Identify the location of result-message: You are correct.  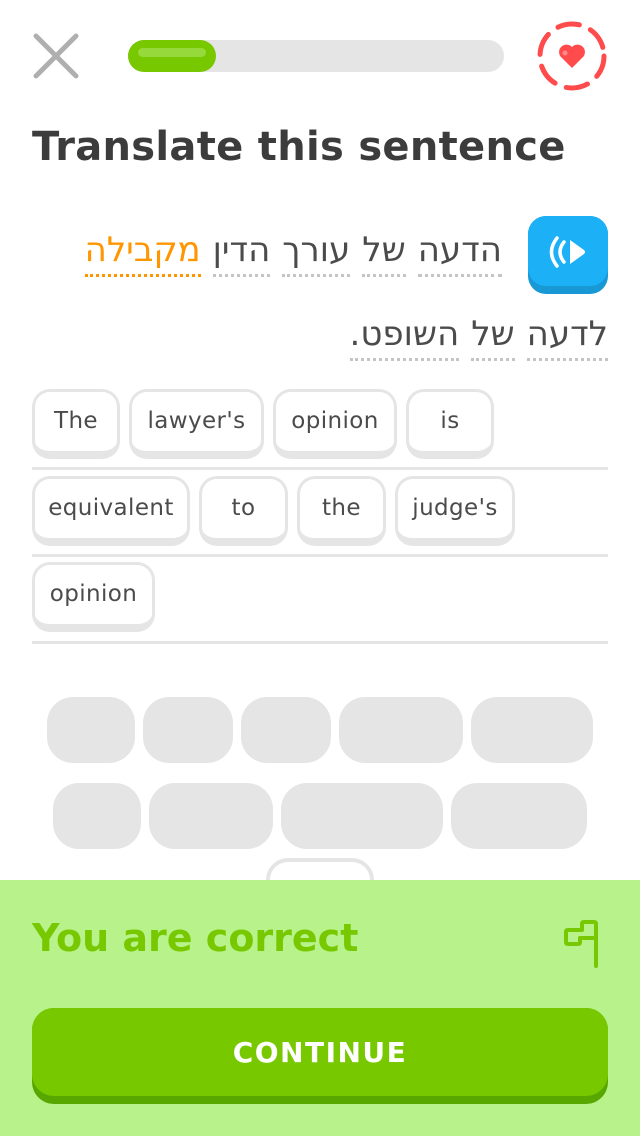
(195, 938).